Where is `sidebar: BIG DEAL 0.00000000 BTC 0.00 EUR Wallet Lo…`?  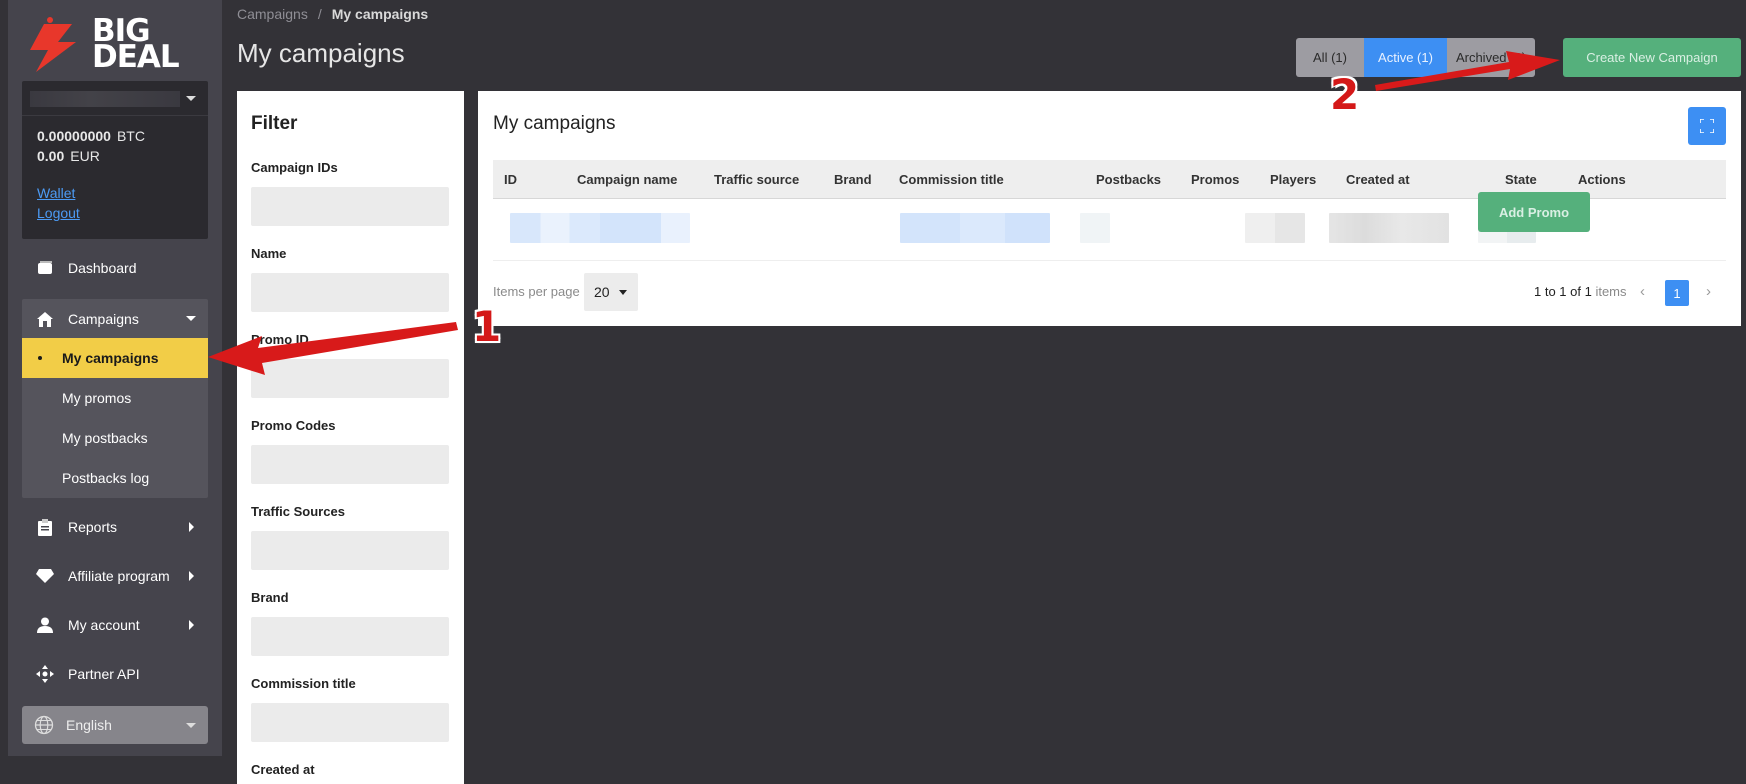 sidebar: BIG DEAL 0.00000000 BTC 0.00 EUR Wallet Lo… is located at coordinates (115, 378).